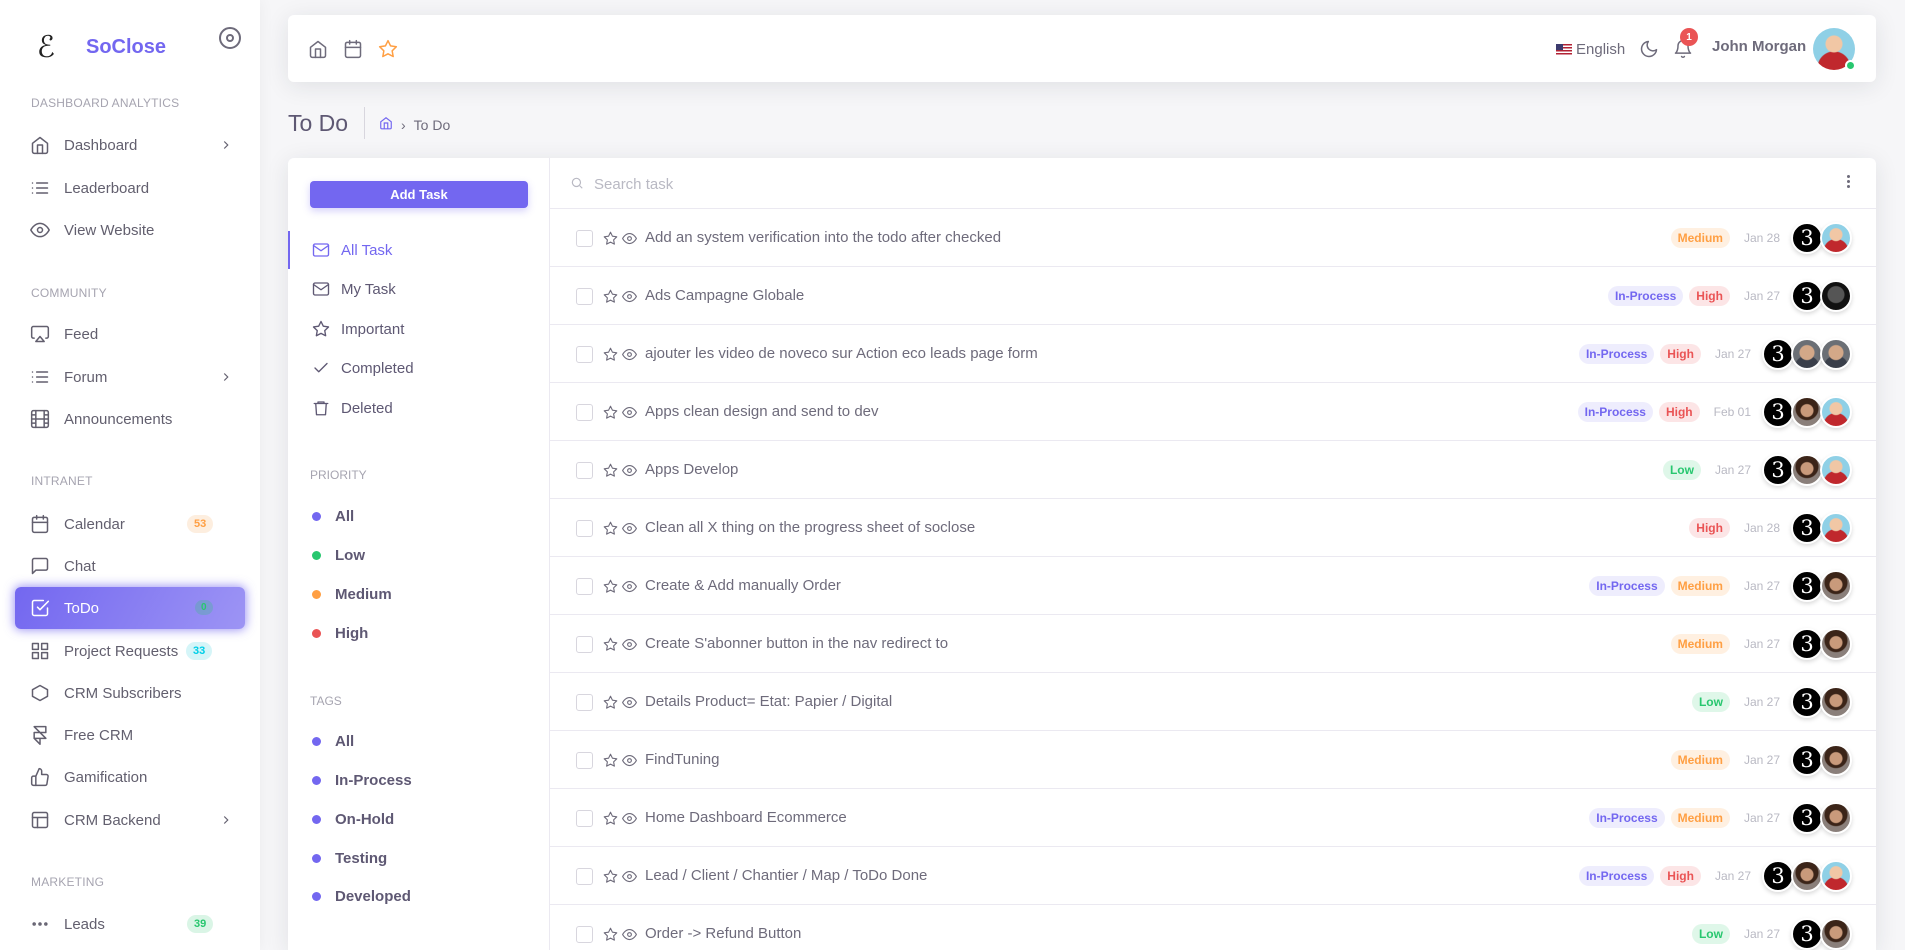  I want to click on task-row: Apps Develop Low Jan 27 3, so click(1213, 470).